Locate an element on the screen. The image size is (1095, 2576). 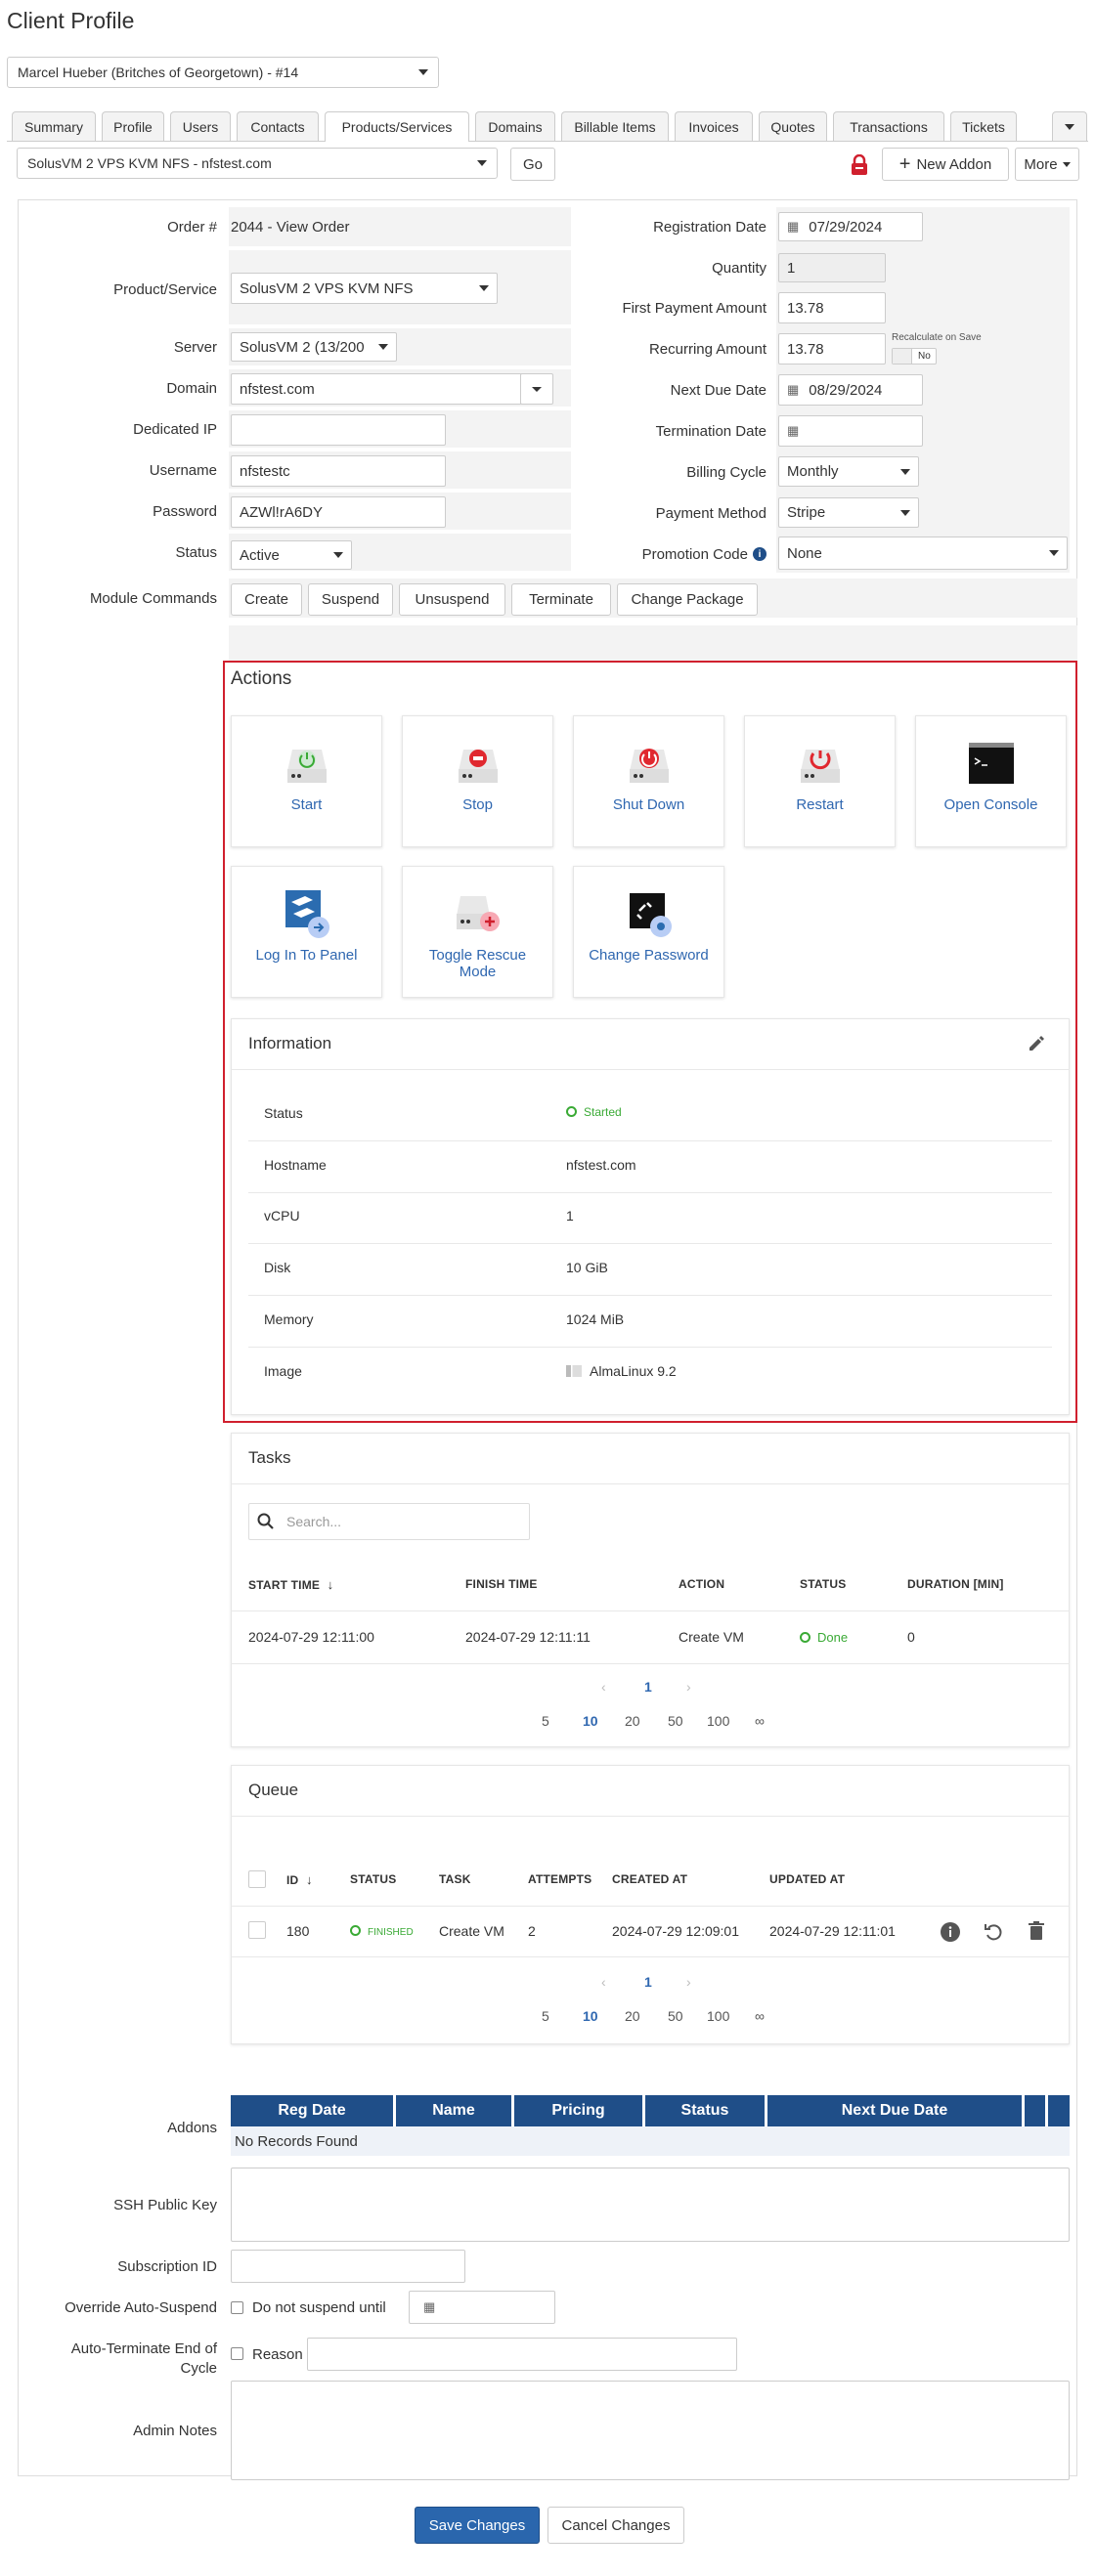
trash-icon is located at coordinates (1036, 1931).